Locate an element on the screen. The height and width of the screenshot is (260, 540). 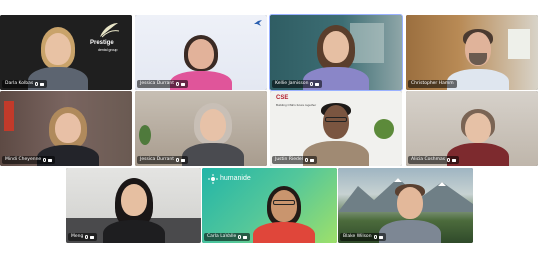
brand-logo-text: humanide is located at coordinates (235, 178).